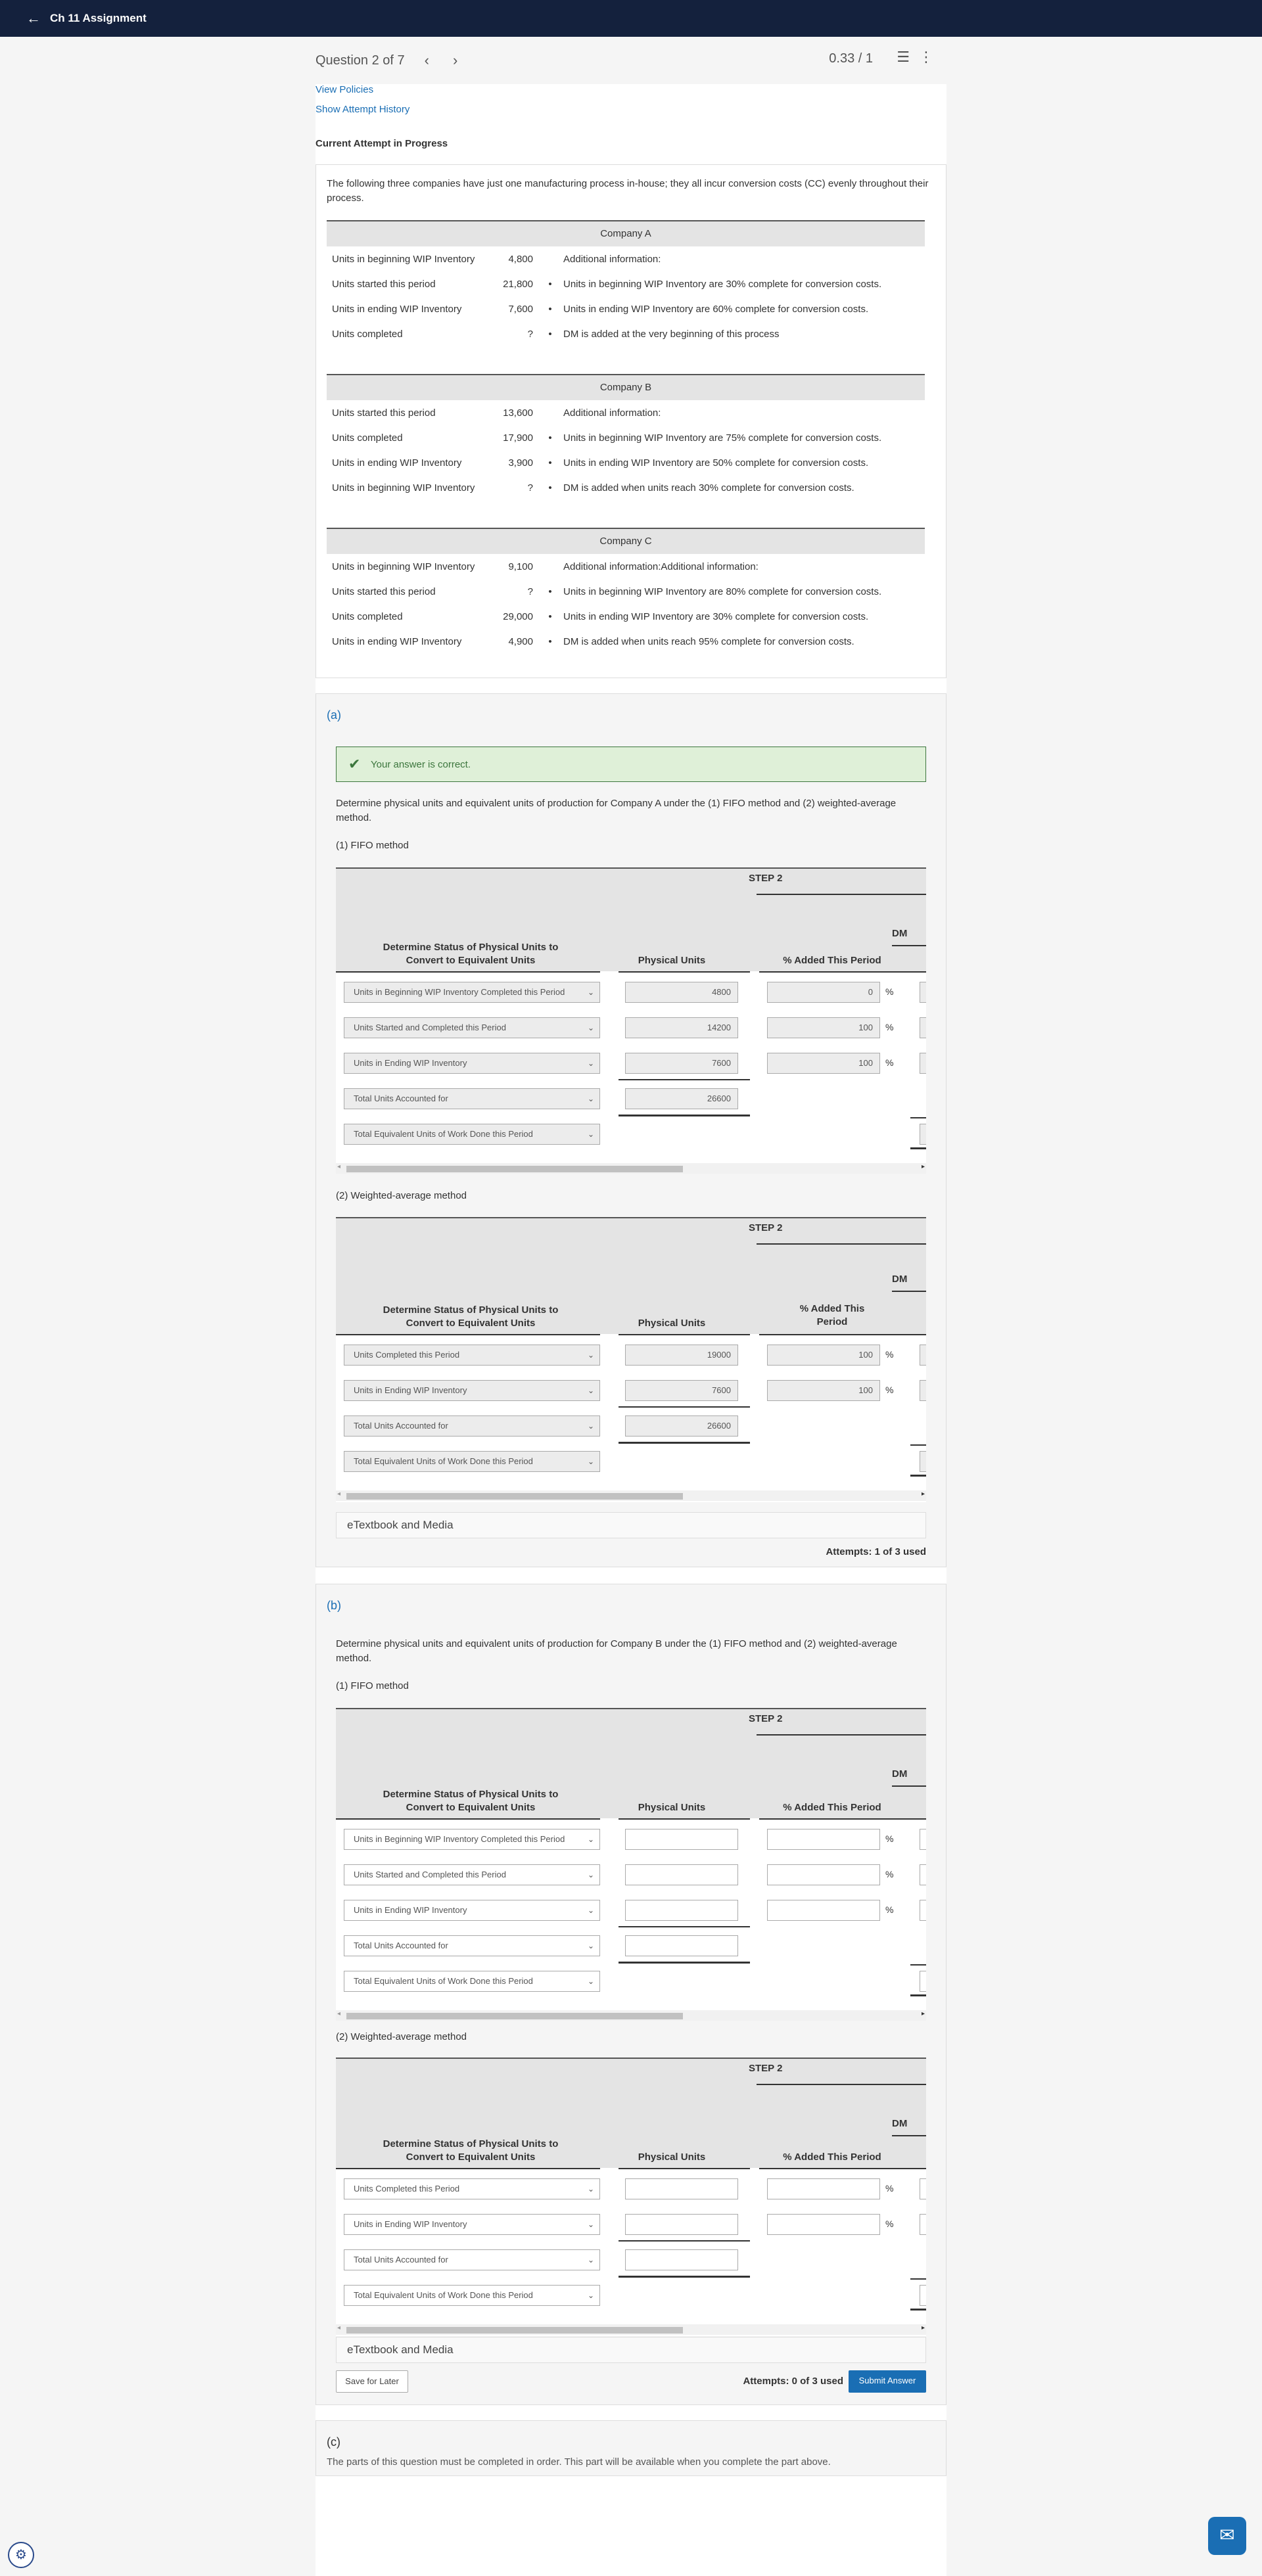 The height and width of the screenshot is (2576, 1262). What do you see at coordinates (21, 2555) in the screenshot?
I see `cookie-settings-icon: ⚙` at bounding box center [21, 2555].